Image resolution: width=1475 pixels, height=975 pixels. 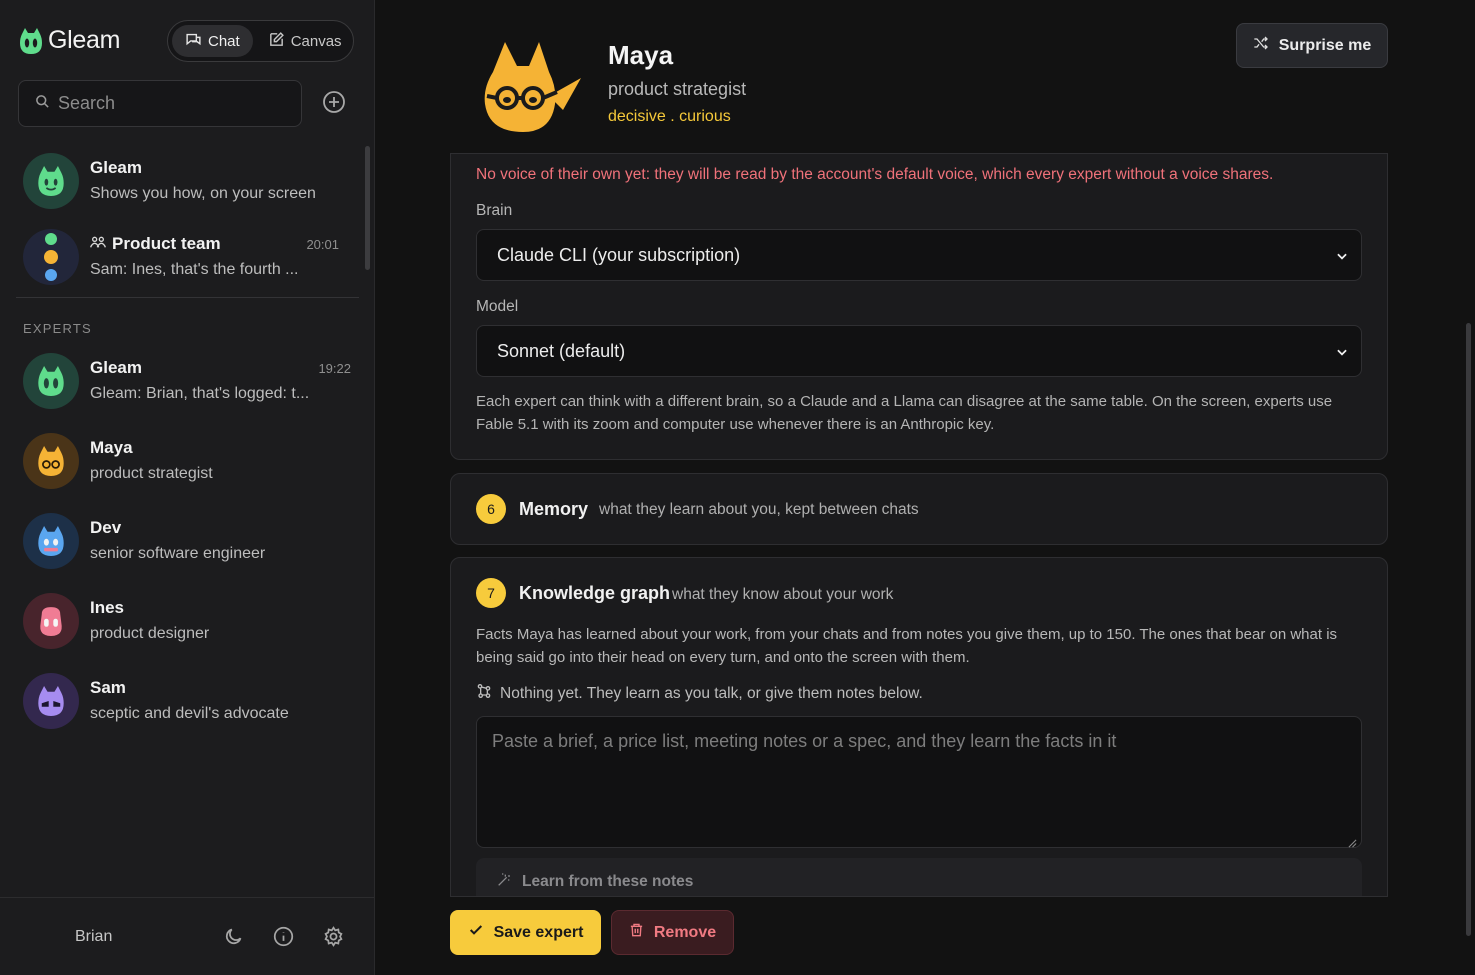 What do you see at coordinates (151, 473) in the screenshot?
I see `expert-role: product strategist` at bounding box center [151, 473].